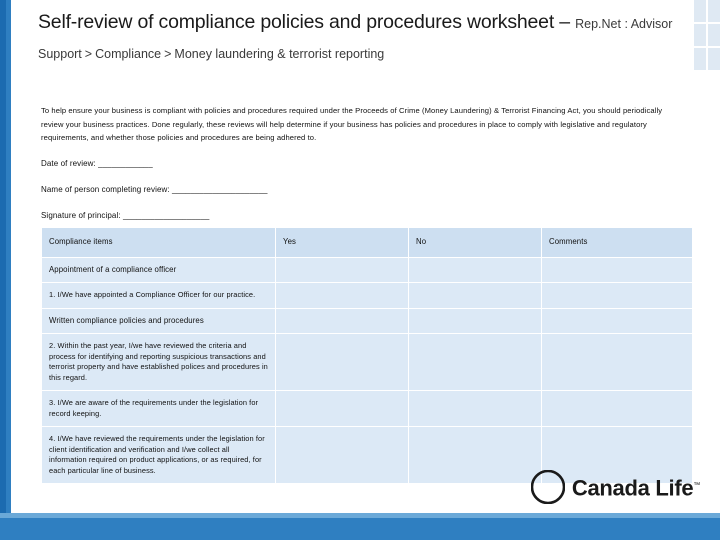  What do you see at coordinates (696, 485) in the screenshot?
I see `logo-trademark: ™` at bounding box center [696, 485].